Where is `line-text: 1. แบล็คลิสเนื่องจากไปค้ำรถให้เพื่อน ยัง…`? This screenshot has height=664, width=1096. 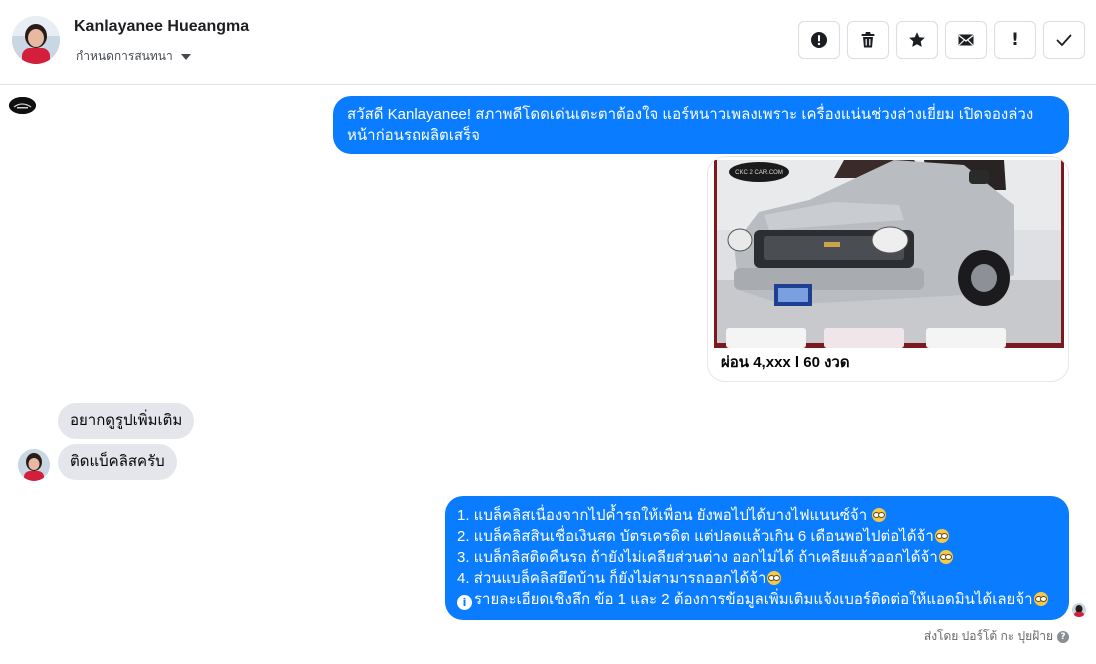 line-text: 1. แบล็คลิสเนื่องจากไปค้ำรถให้เพื่อน ยัง… is located at coordinates (662, 515).